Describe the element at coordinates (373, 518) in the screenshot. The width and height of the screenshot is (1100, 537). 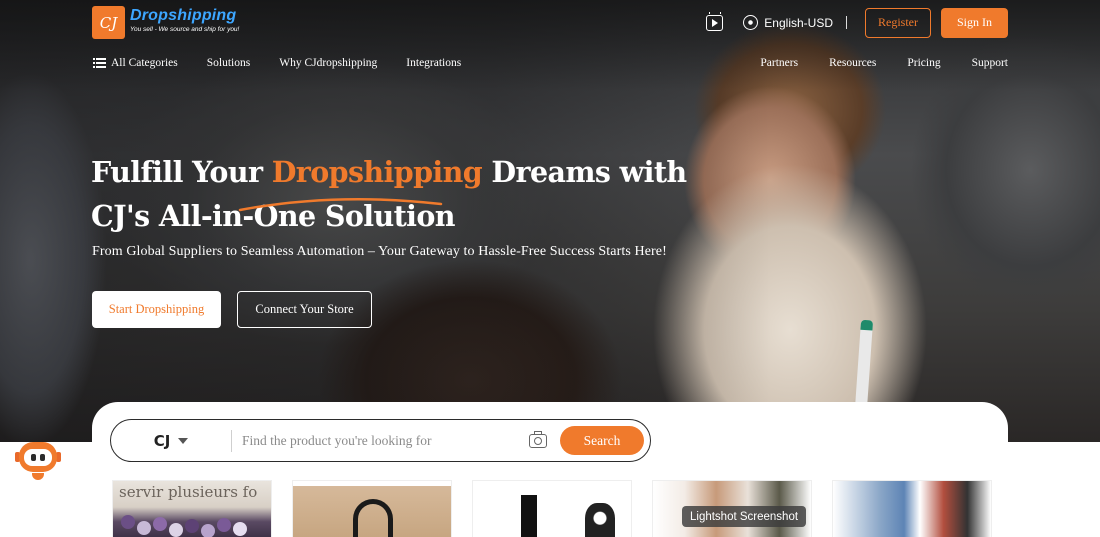
I see `glasses-graphic` at that location.